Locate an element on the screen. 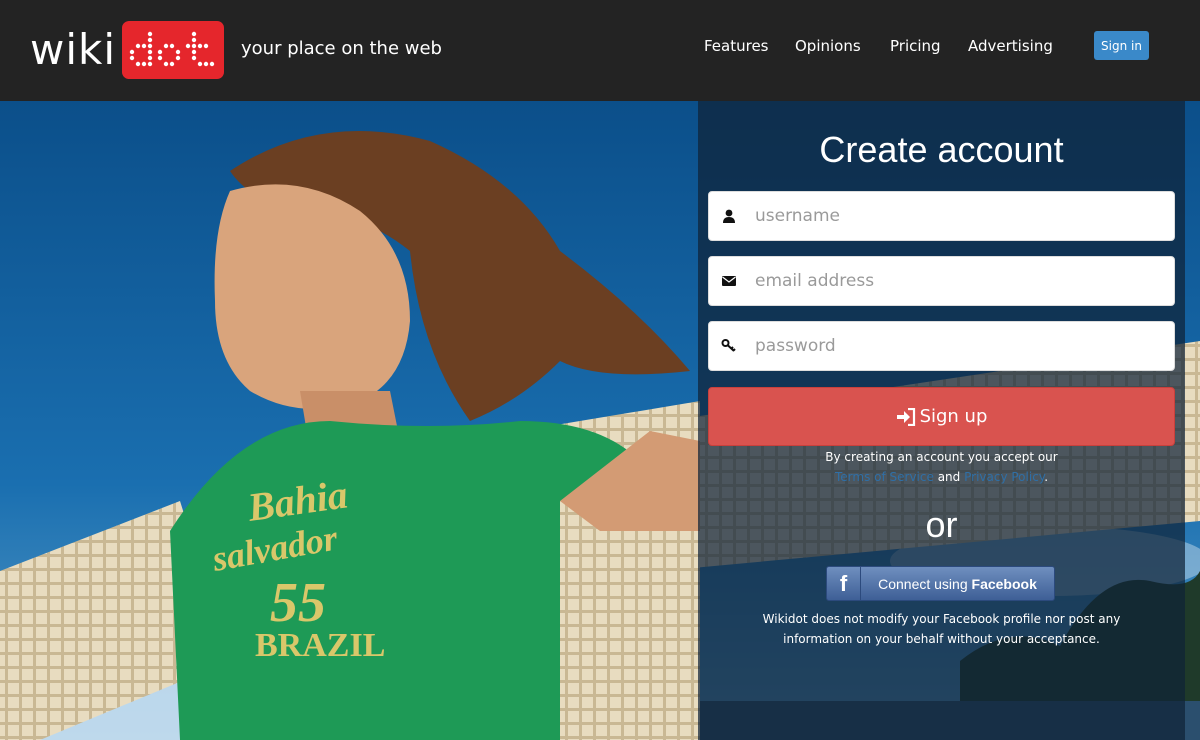 The width and height of the screenshot is (1200, 740). shirt-text-4: BRAZIL is located at coordinates (320, 645).